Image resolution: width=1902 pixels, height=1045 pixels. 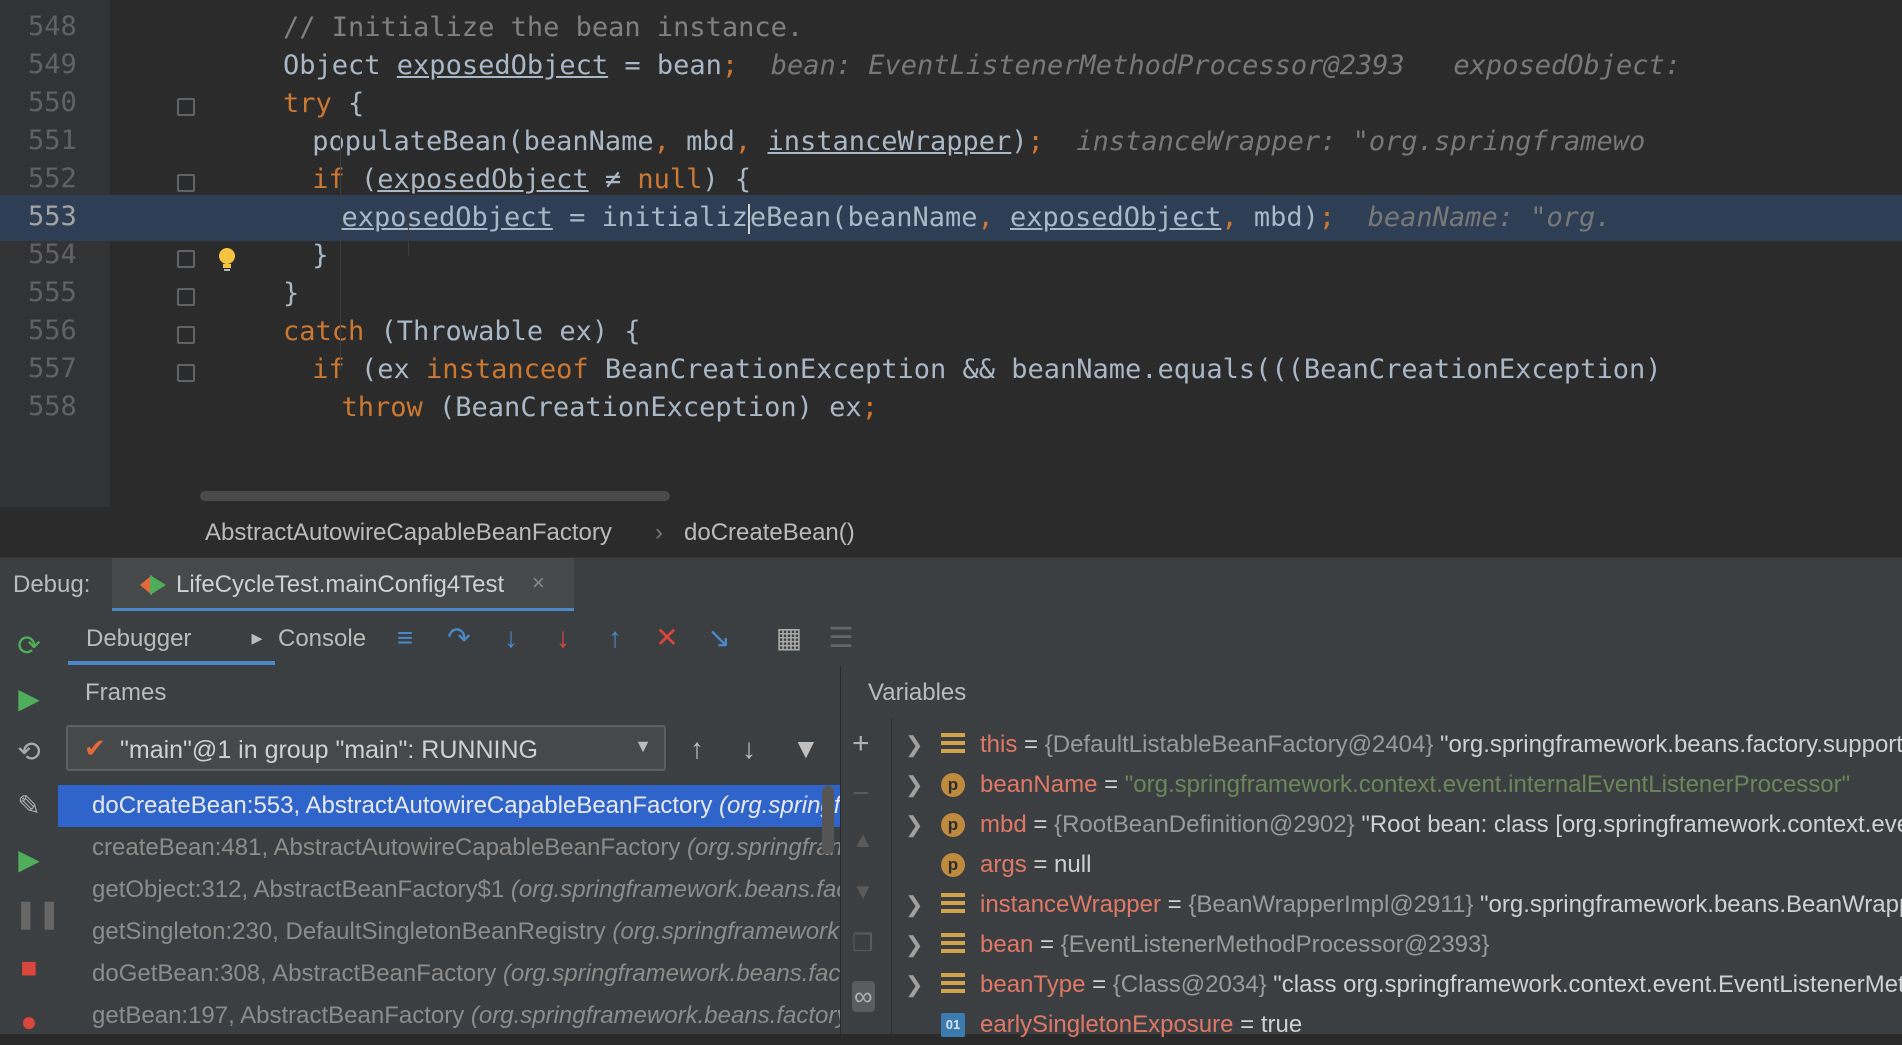 What do you see at coordinates (126, 692) in the screenshot?
I see `frames-title: Frames` at bounding box center [126, 692].